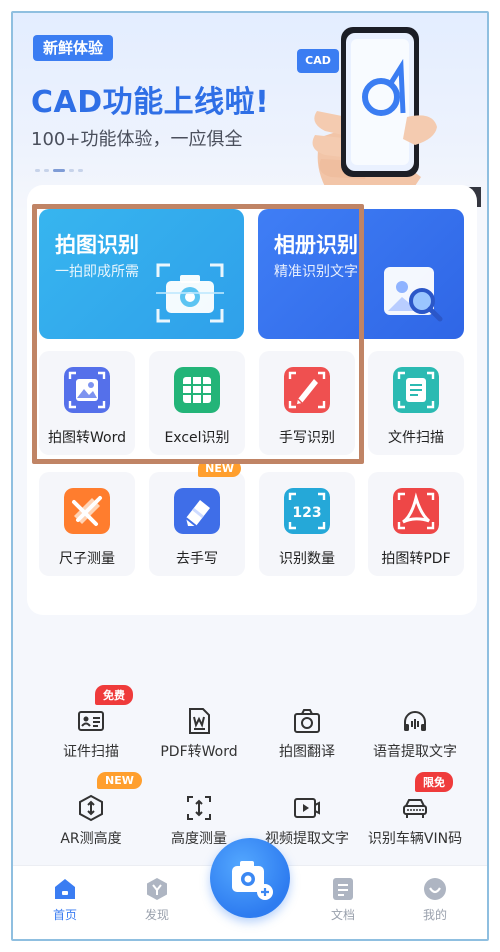  Describe the element at coordinates (416, 390) in the screenshot. I see `document-scan-icon` at that location.